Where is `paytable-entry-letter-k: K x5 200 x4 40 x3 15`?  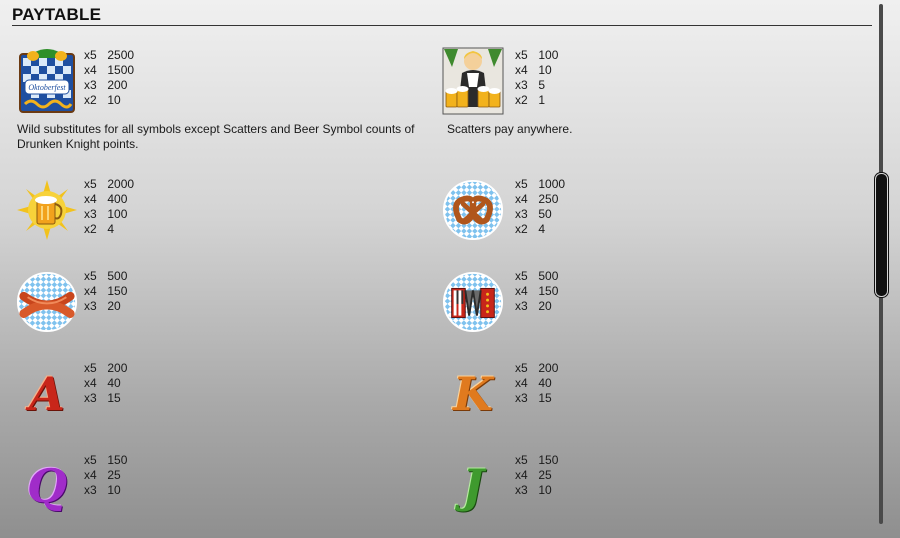 paytable-entry-letter-k: K x5 200 x4 40 x3 15 is located at coordinates (544, 395).